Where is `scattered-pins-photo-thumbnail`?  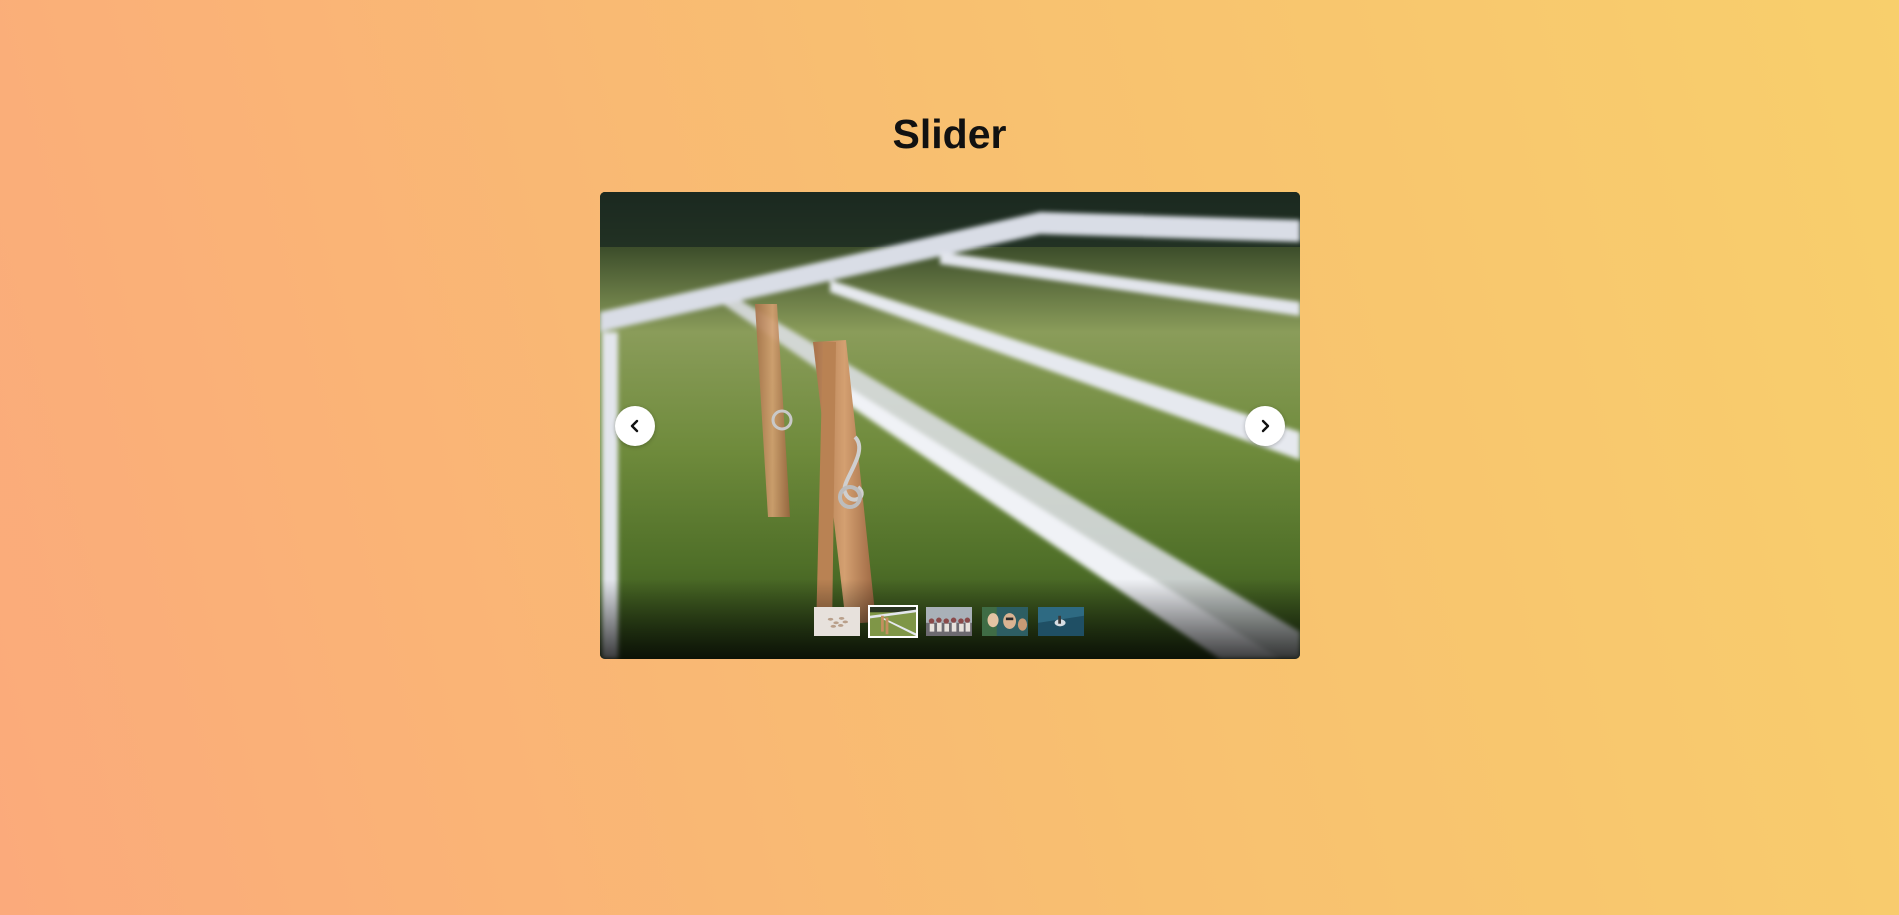
scattered-pins-photo-thumbnail is located at coordinates (837, 621).